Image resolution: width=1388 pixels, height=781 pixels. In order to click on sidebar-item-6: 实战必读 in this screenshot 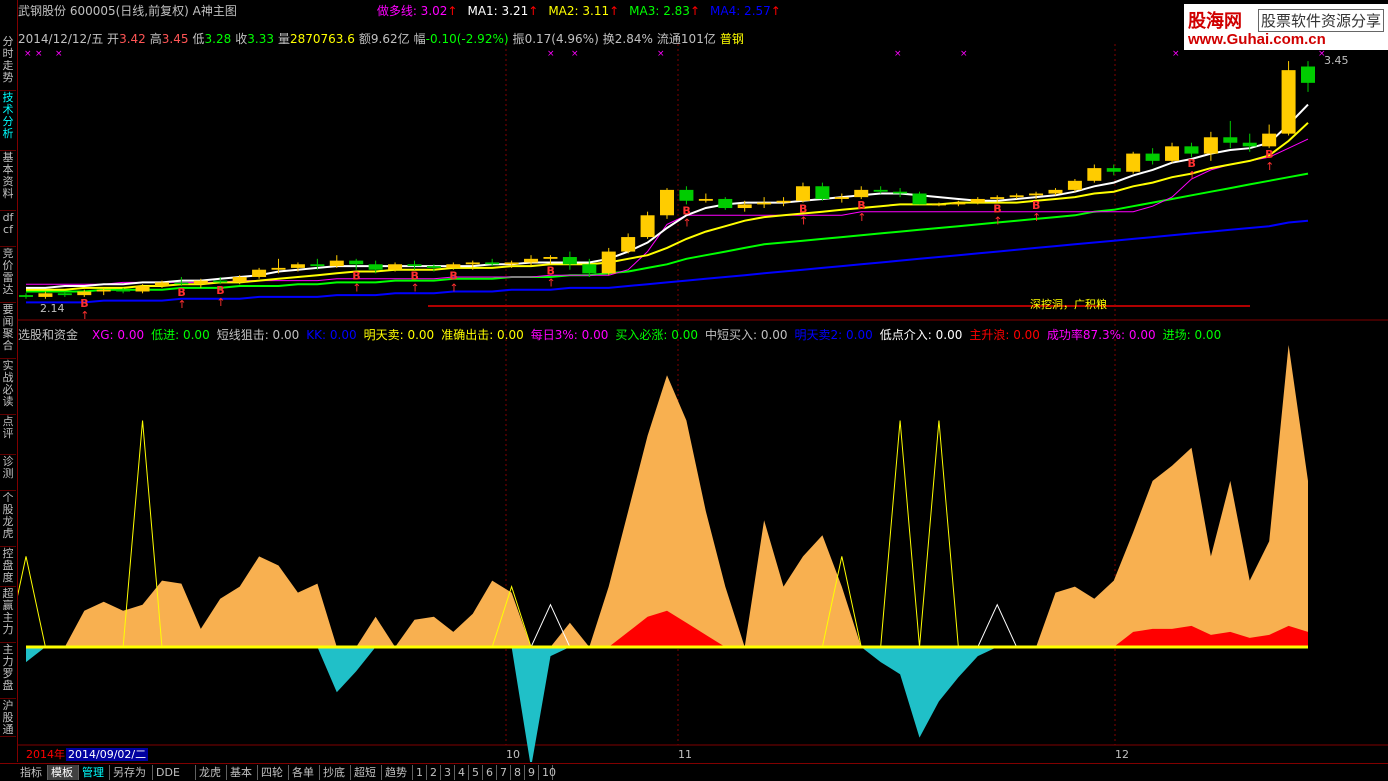, I will do `click(8, 386)`.